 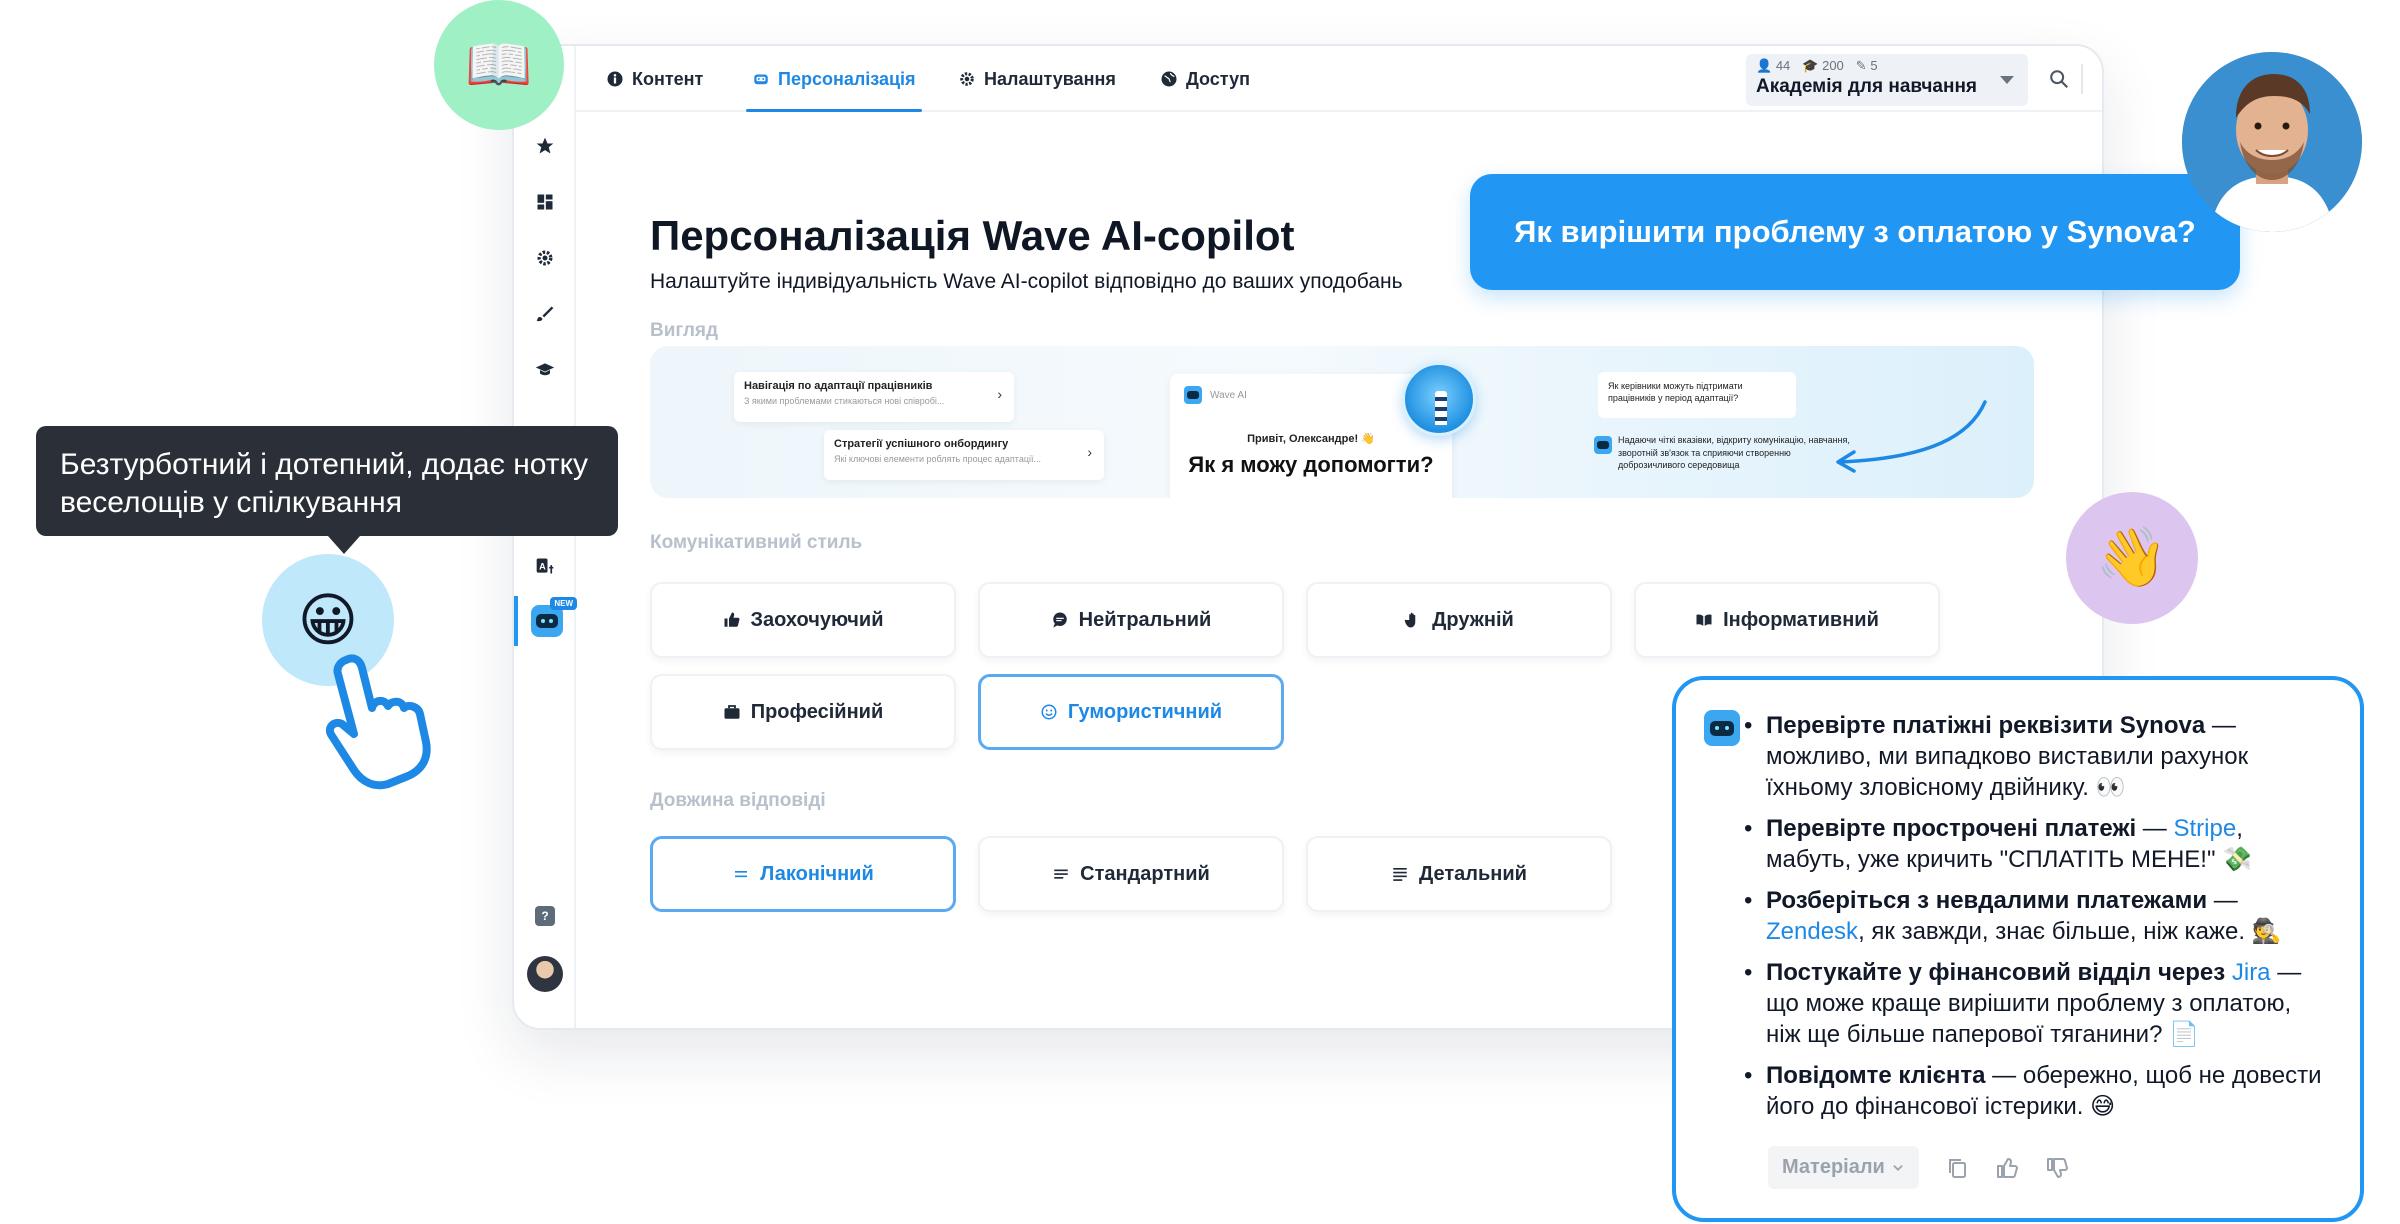 What do you see at coordinates (1866, 65) in the screenshot?
I see `editors-count: ✎ 5` at bounding box center [1866, 65].